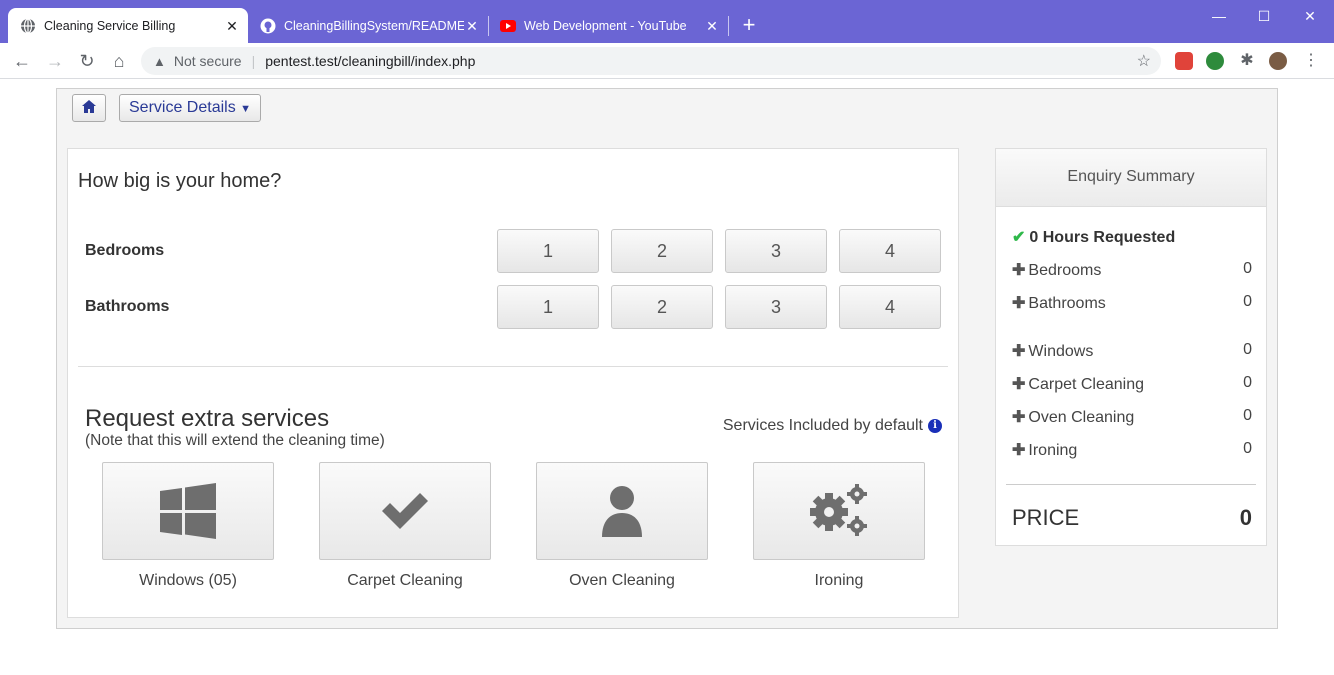 Image resolution: width=1334 pixels, height=675 pixels. Describe the element at coordinates (125, 250) in the screenshot. I see `bedrooms-label: Bedrooms` at that location.